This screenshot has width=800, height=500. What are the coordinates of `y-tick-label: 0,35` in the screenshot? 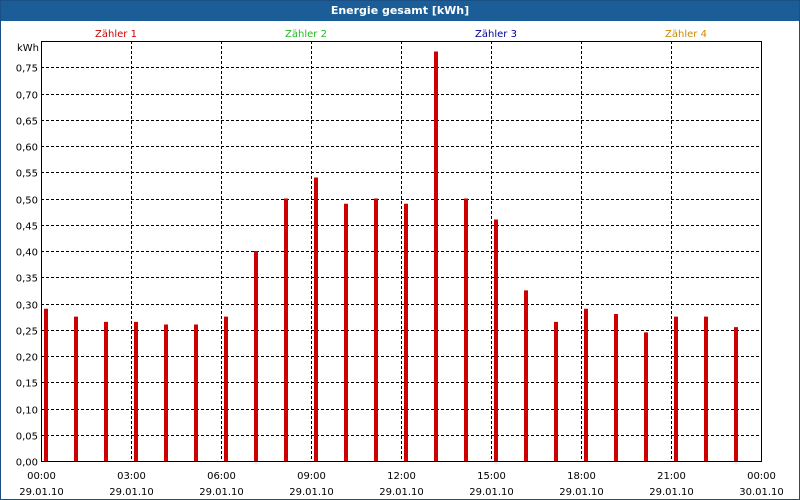 It's located at (27, 279).